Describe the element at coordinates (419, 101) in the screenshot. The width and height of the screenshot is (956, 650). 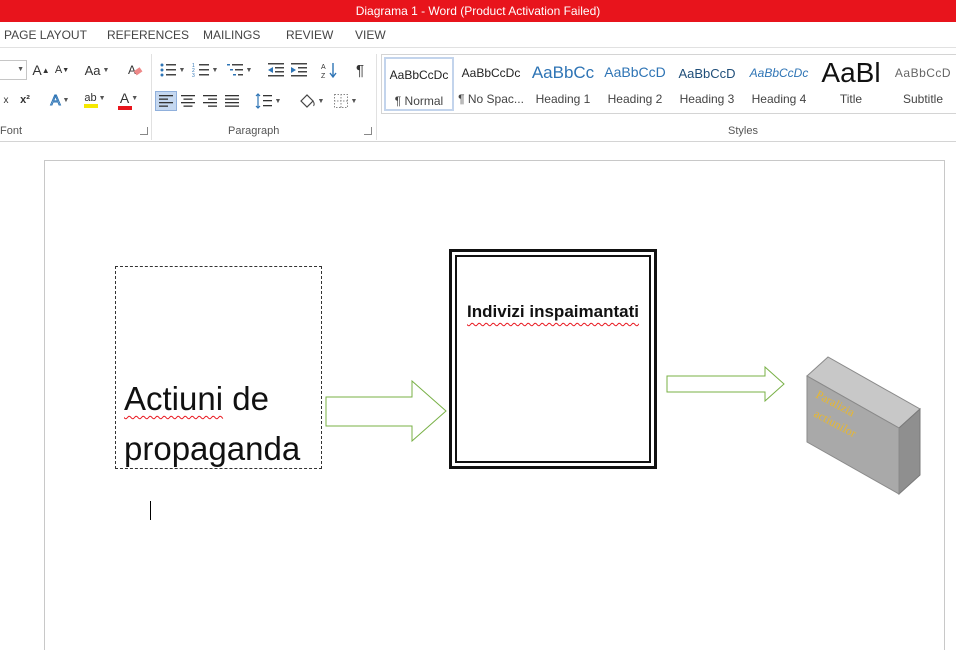
I see `style-name: ¶ Normal` at that location.